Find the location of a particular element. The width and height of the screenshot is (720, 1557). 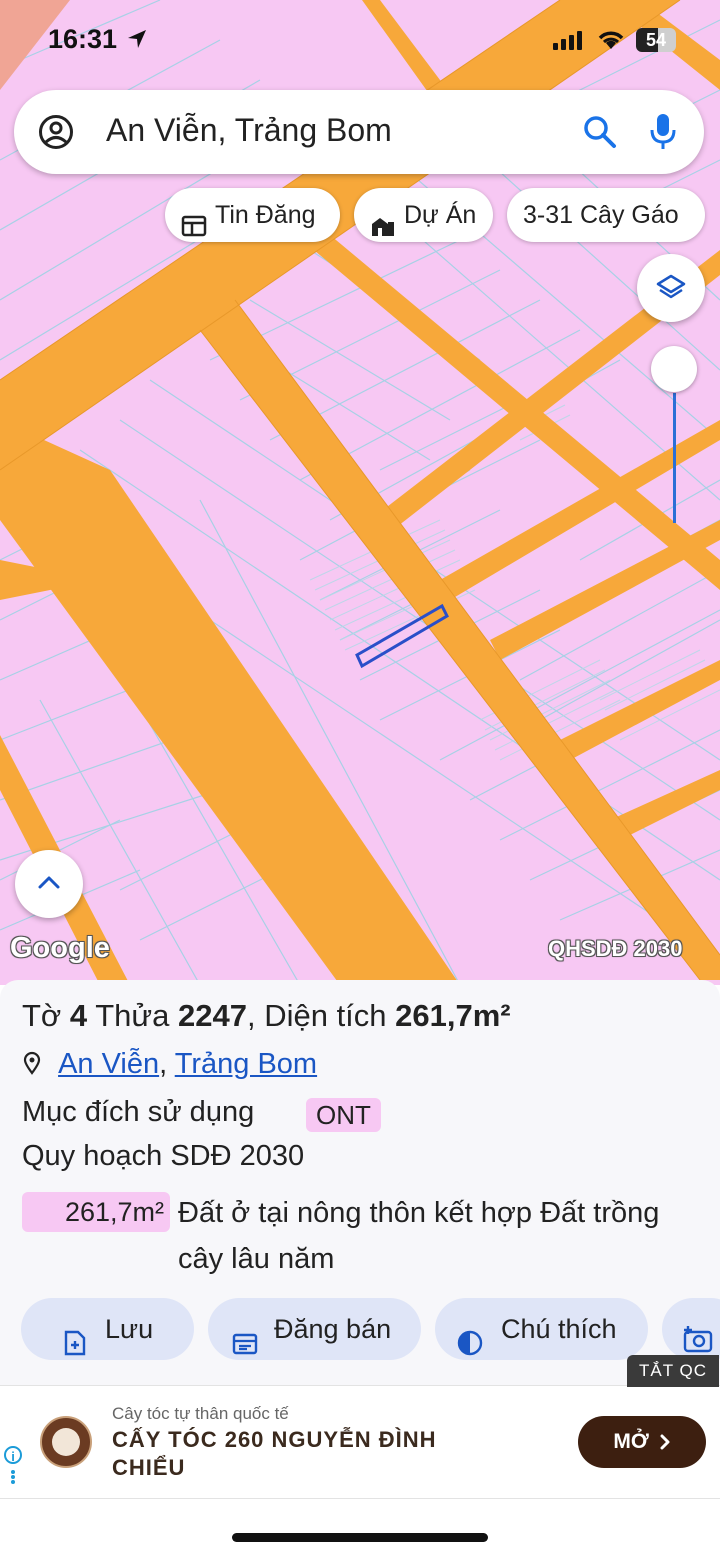

post-icon is located at coordinates (245, 1347).